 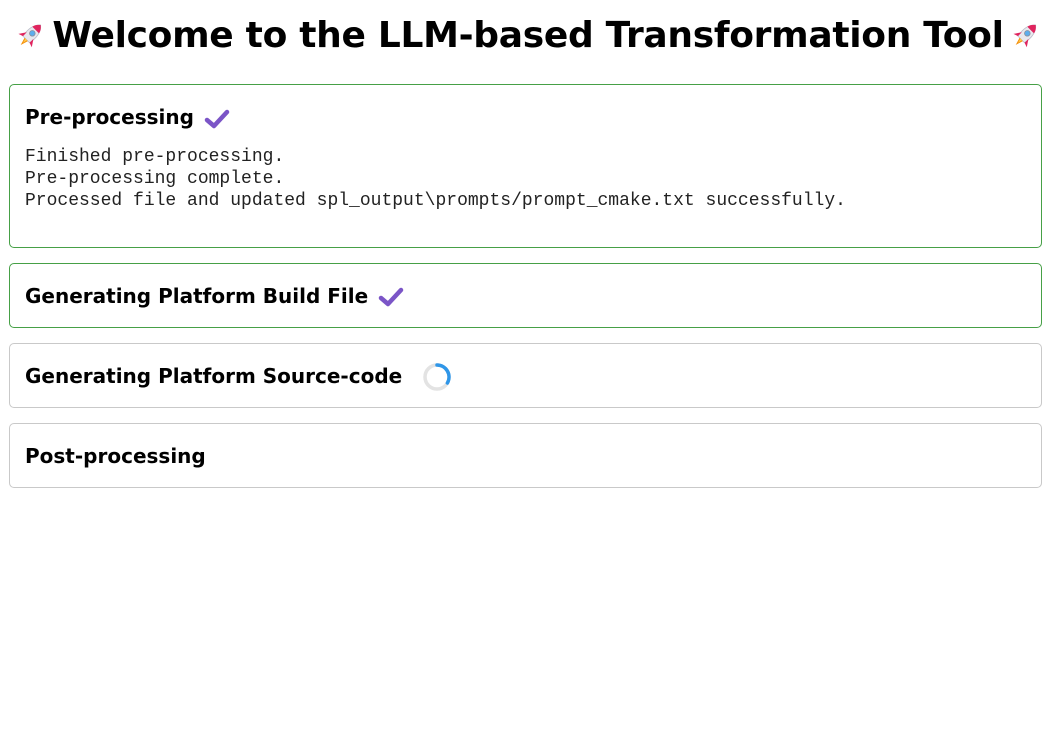 I want to click on step-generating-source-code: Generating Platform Source-code, so click(x=525, y=375).